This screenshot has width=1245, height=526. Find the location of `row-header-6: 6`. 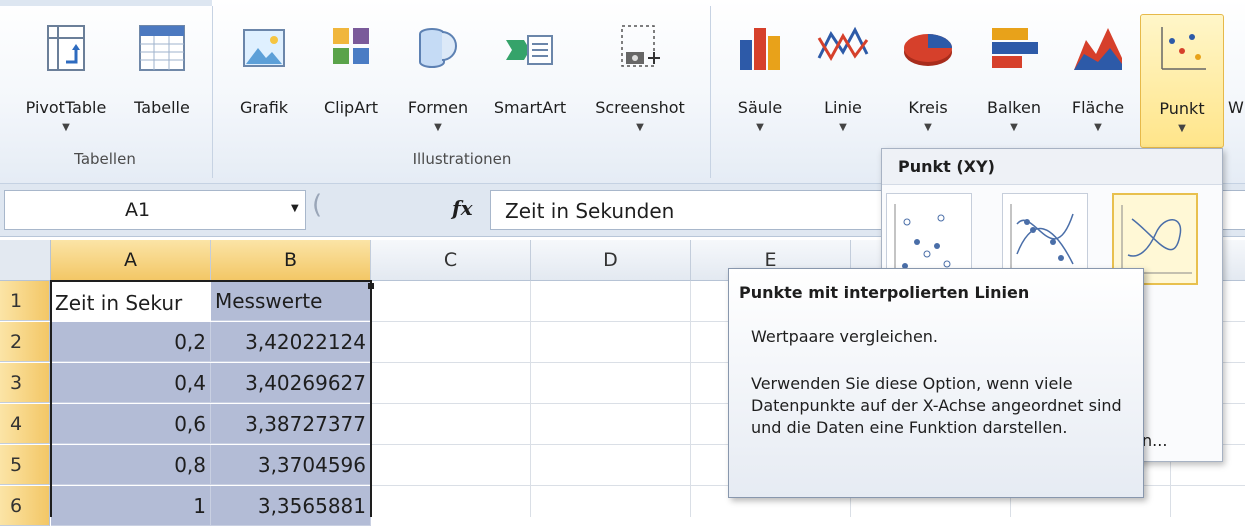

row-header-6: 6 is located at coordinates (25, 506).